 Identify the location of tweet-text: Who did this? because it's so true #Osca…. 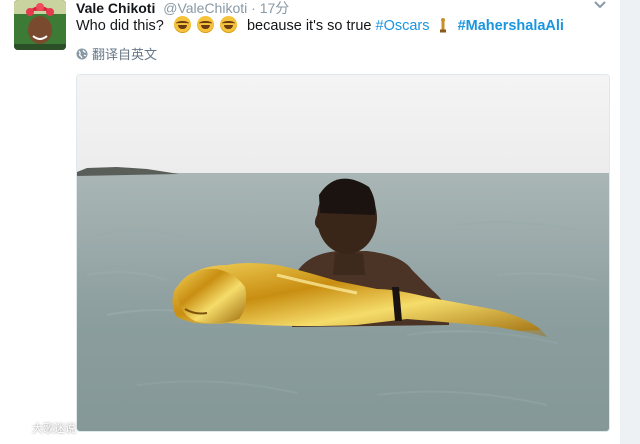
(320, 26).